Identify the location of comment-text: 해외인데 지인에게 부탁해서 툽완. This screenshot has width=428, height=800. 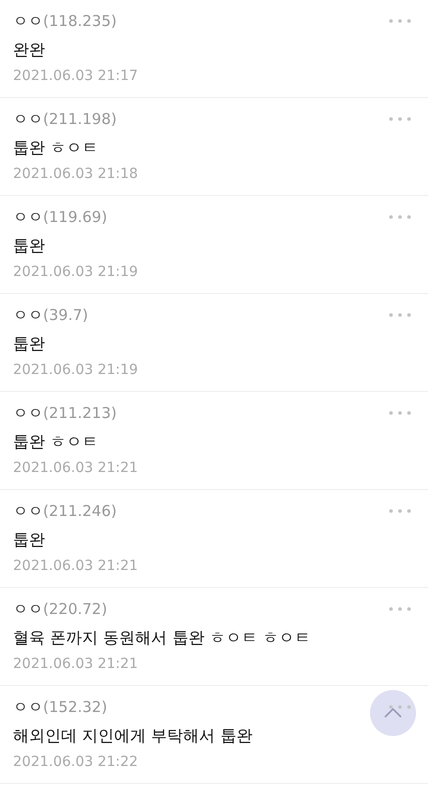
(133, 736).